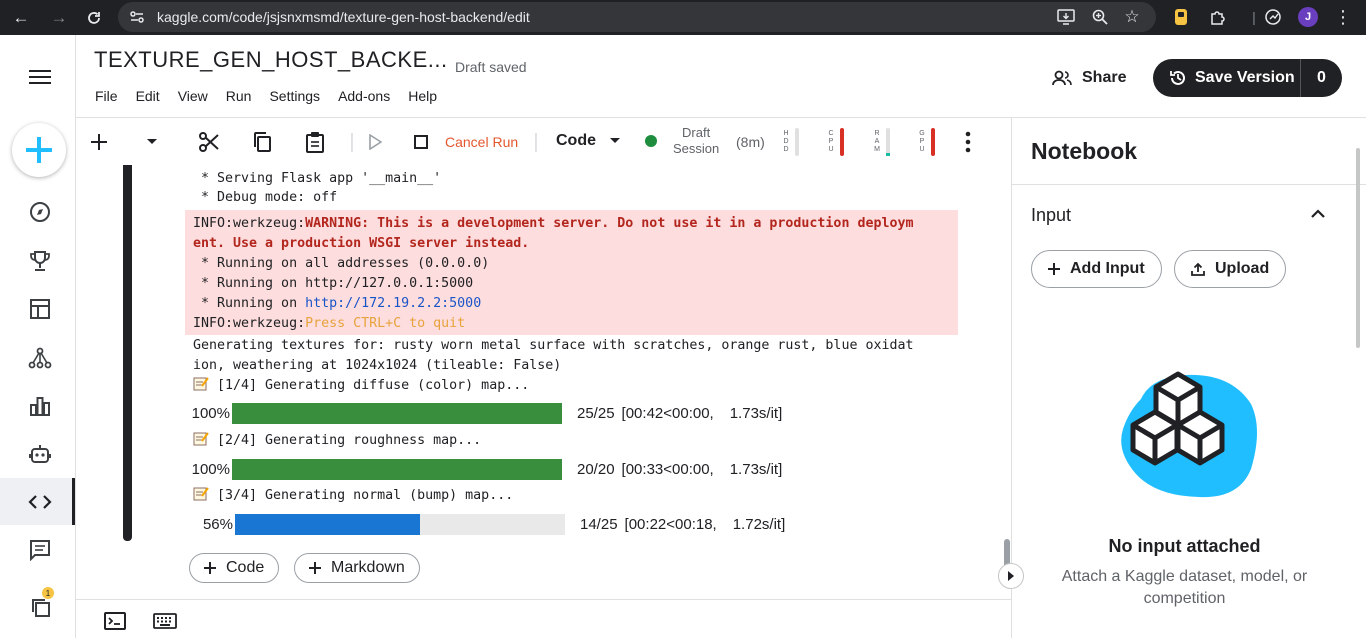 This screenshot has width=1366, height=638. I want to click on session-label: Draft Session, so click(696, 141).